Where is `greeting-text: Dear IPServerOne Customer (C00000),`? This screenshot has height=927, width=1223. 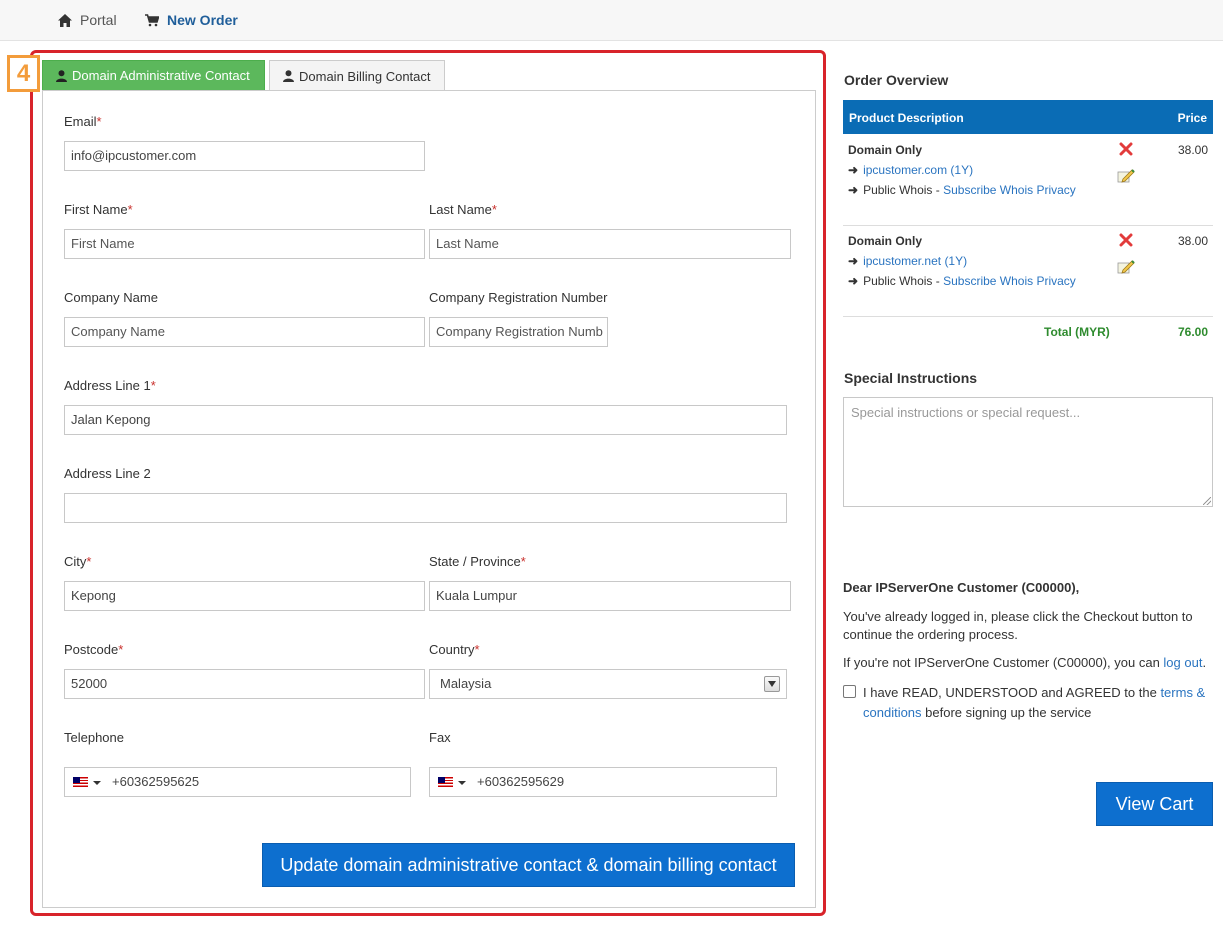
greeting-text: Dear IPServerOne Customer (C00000), is located at coordinates (961, 587).